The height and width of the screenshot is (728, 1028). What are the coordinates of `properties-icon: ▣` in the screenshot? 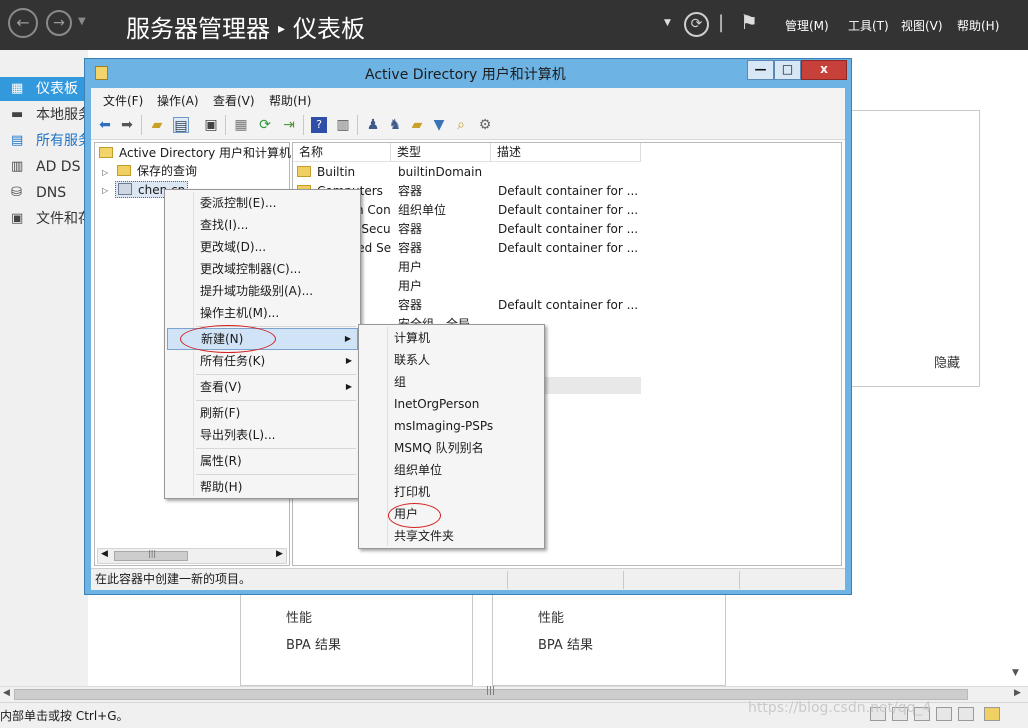 It's located at (211, 125).